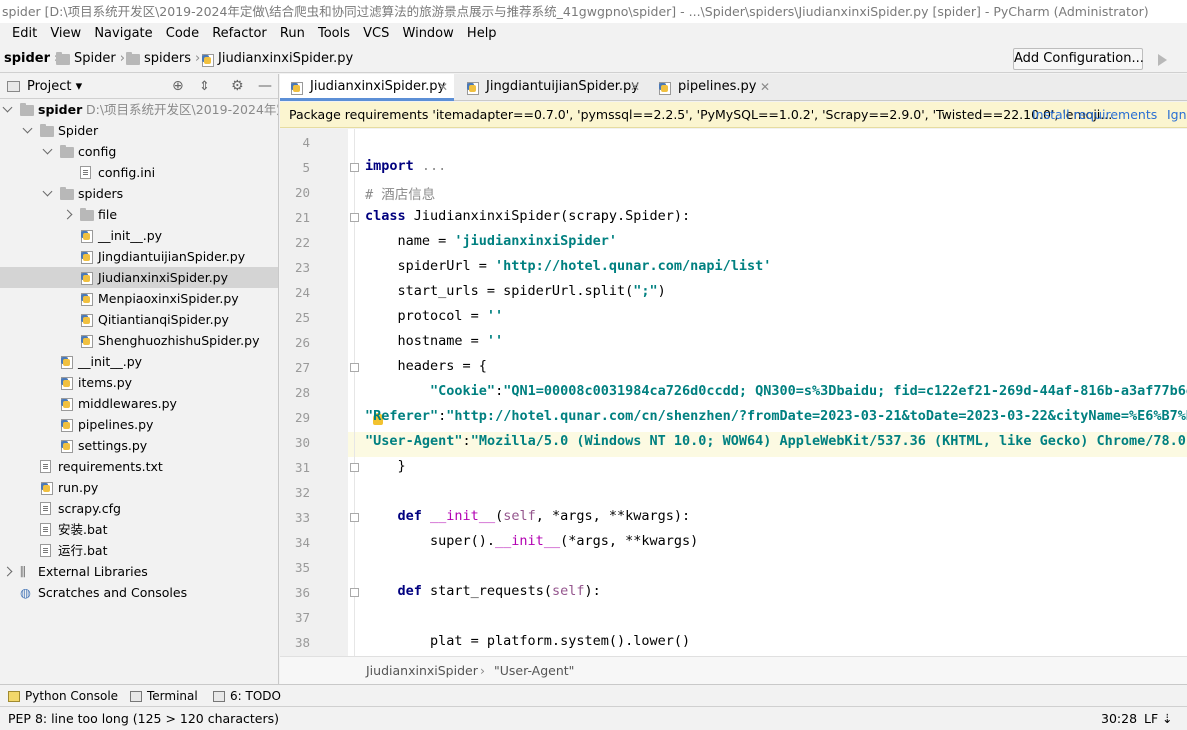 This screenshot has width=1187, height=730. I want to click on tree-item: JingdiantuijianSpider.py, so click(139, 256).